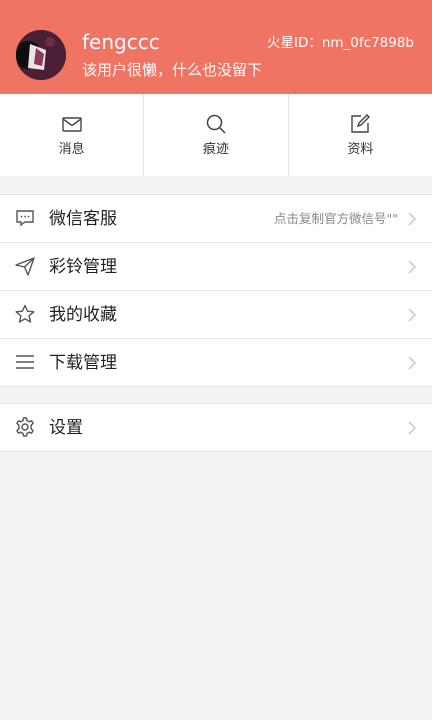 The width and height of the screenshot is (432, 720). I want to click on profile-info-button: 资料, so click(359, 135).